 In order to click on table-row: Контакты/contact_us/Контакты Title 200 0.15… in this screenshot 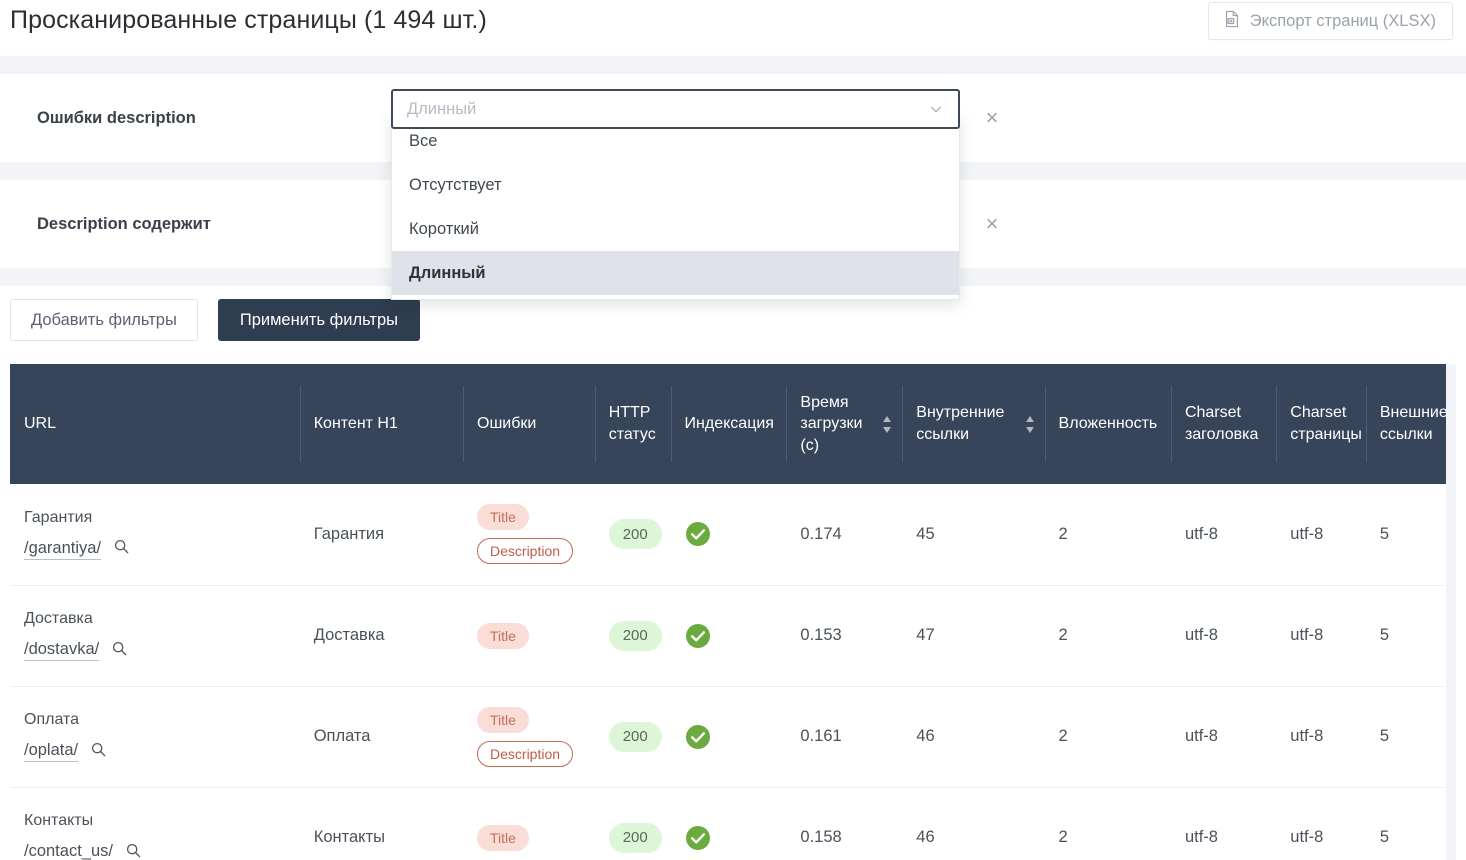, I will do `click(728, 823)`.